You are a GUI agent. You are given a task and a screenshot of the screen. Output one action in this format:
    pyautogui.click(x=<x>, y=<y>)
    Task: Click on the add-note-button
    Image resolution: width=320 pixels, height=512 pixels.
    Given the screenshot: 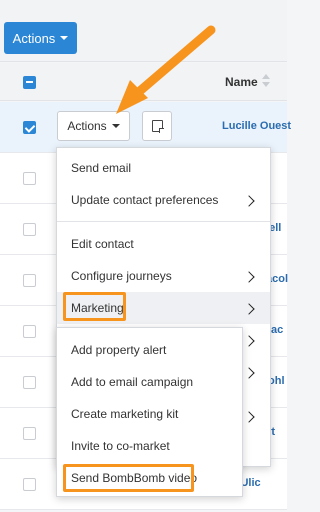 What is the action you would take?
    pyautogui.click(x=157, y=126)
    